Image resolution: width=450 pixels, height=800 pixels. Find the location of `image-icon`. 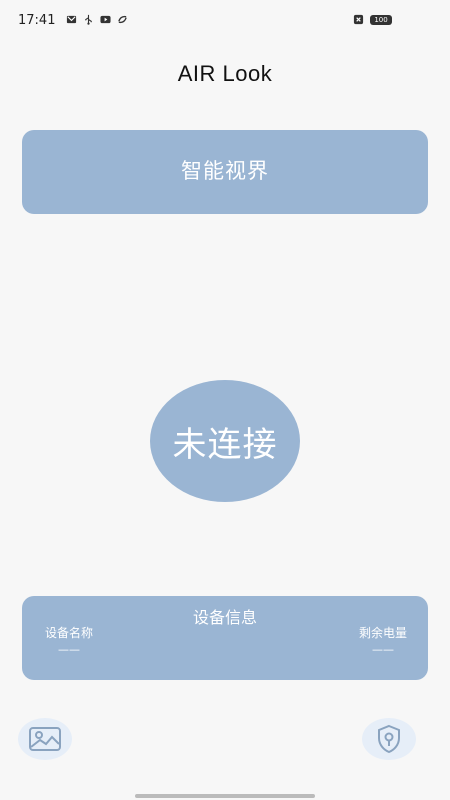

image-icon is located at coordinates (45, 739).